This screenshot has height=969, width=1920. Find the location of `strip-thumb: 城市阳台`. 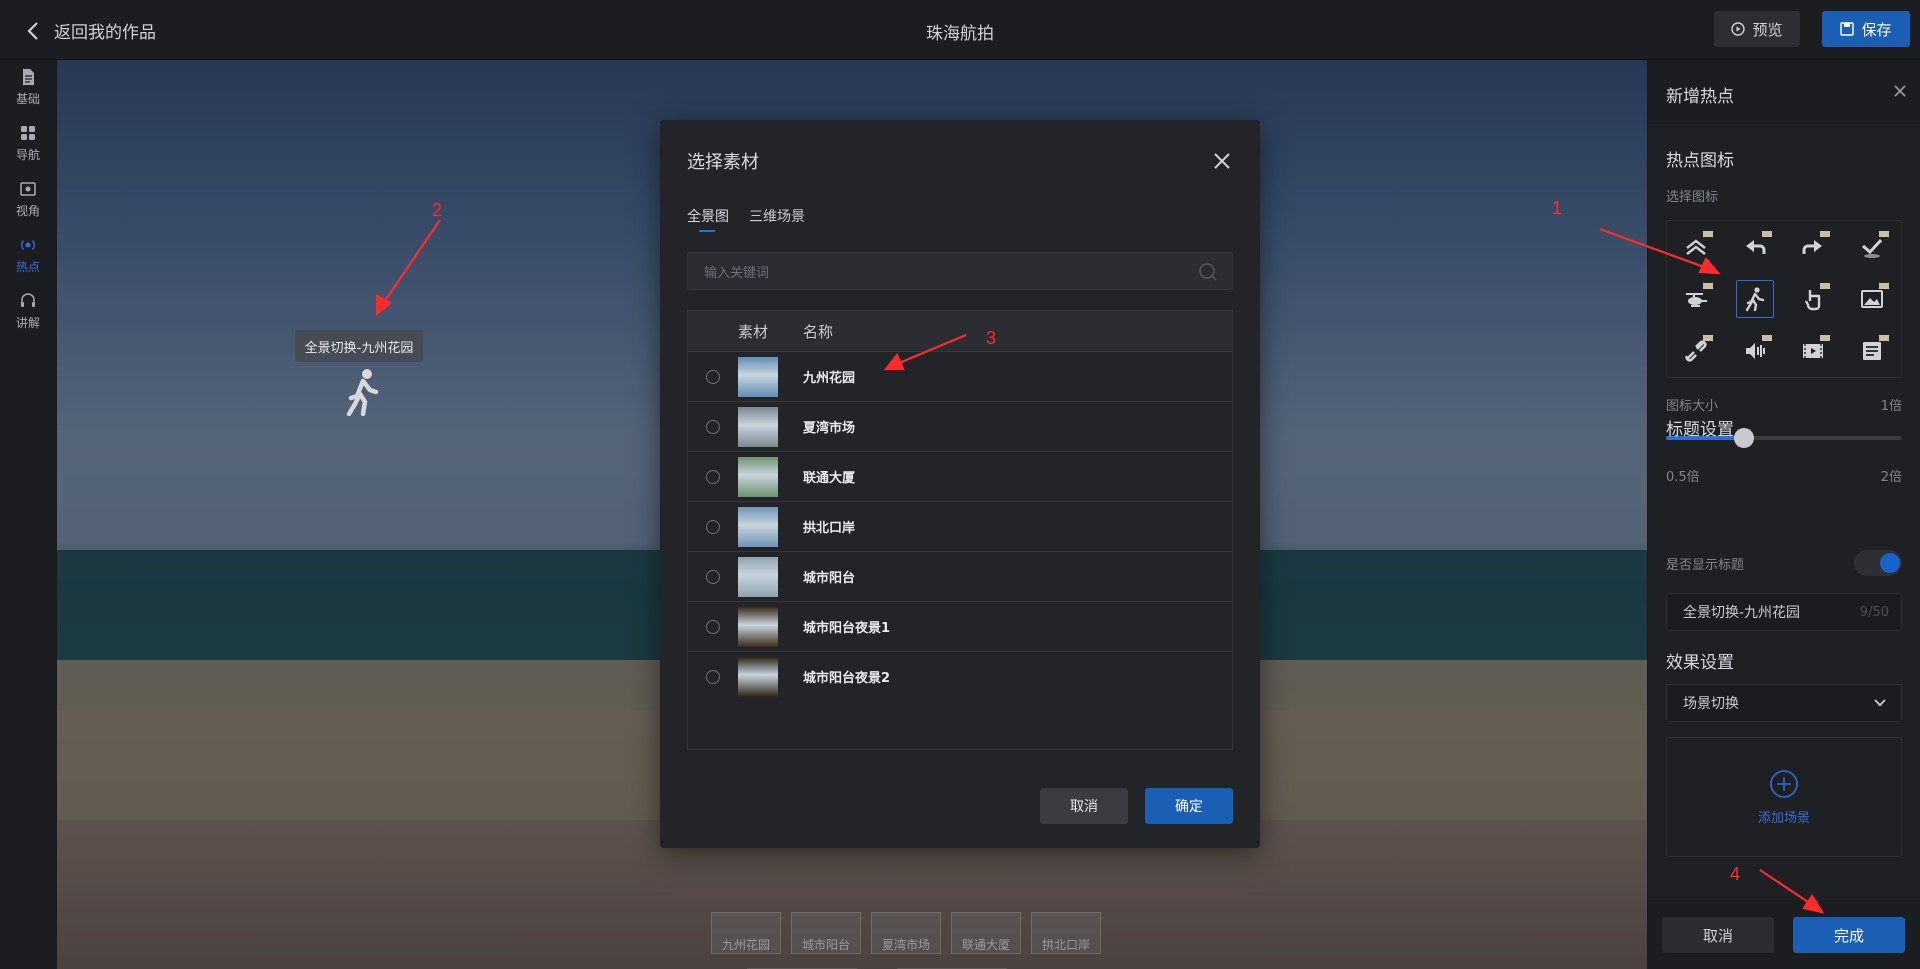

strip-thumb: 城市阳台 is located at coordinates (826, 933).